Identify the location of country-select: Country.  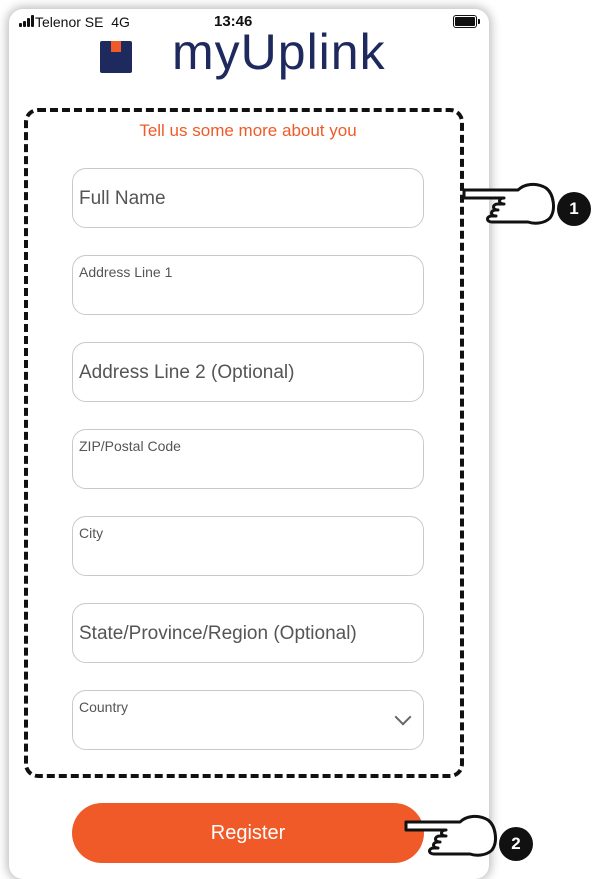
(248, 720).